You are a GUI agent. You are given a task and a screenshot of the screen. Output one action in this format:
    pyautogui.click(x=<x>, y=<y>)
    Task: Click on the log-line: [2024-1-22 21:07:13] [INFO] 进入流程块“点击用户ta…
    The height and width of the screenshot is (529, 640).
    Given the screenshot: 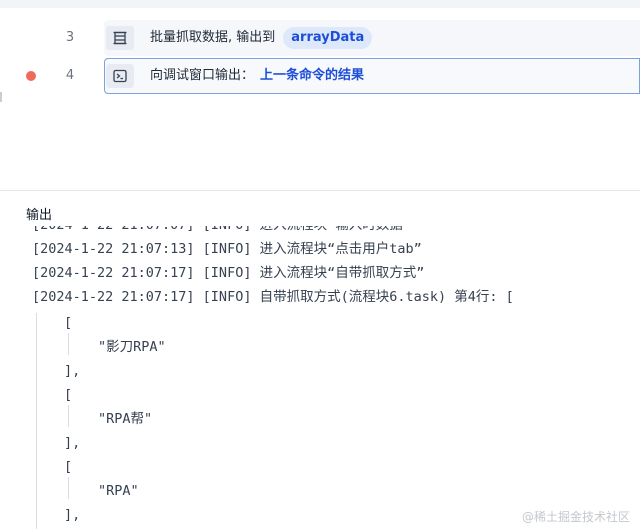 What is the action you would take?
    pyautogui.click(x=227, y=249)
    